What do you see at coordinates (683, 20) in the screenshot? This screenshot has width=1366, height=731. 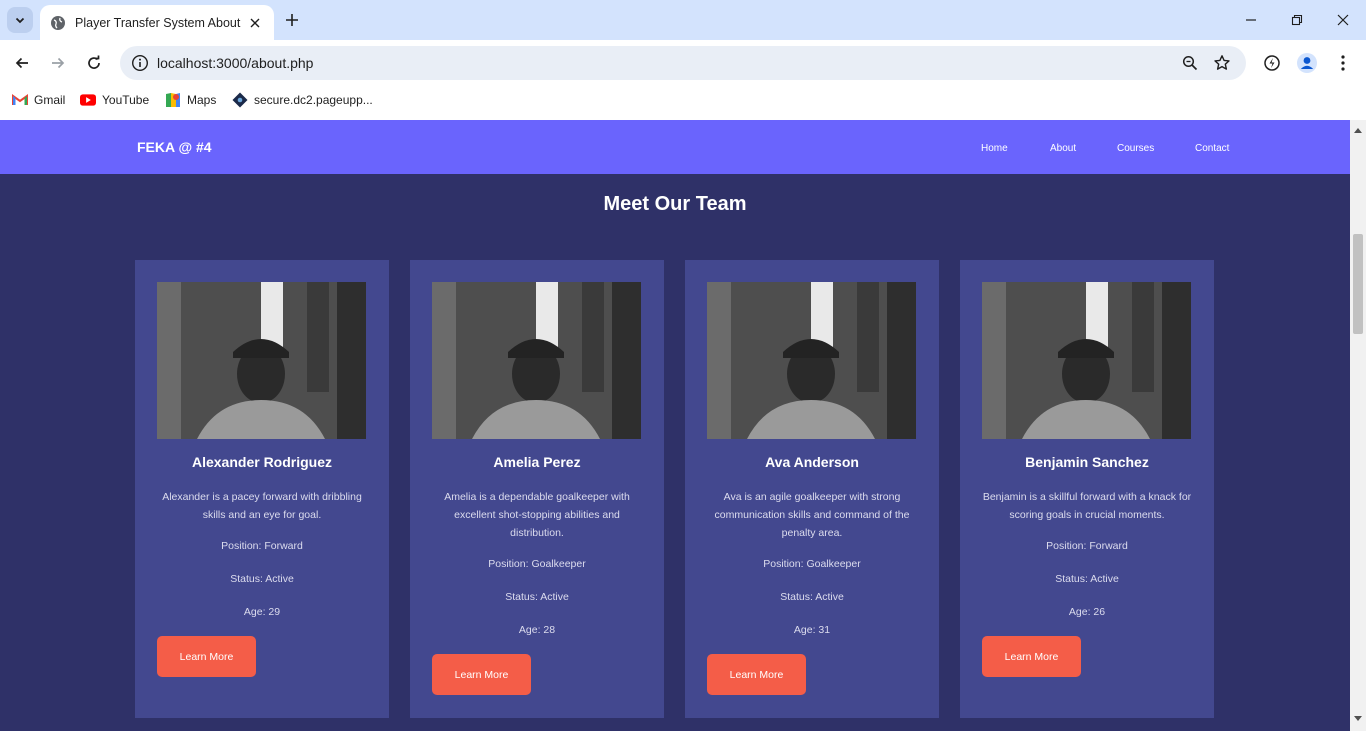 I see `tab-strip: Player Transfer System About` at bounding box center [683, 20].